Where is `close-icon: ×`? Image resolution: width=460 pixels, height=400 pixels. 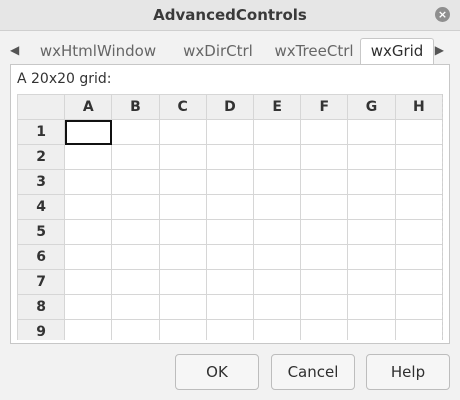
close-icon: × is located at coordinates (442, 14).